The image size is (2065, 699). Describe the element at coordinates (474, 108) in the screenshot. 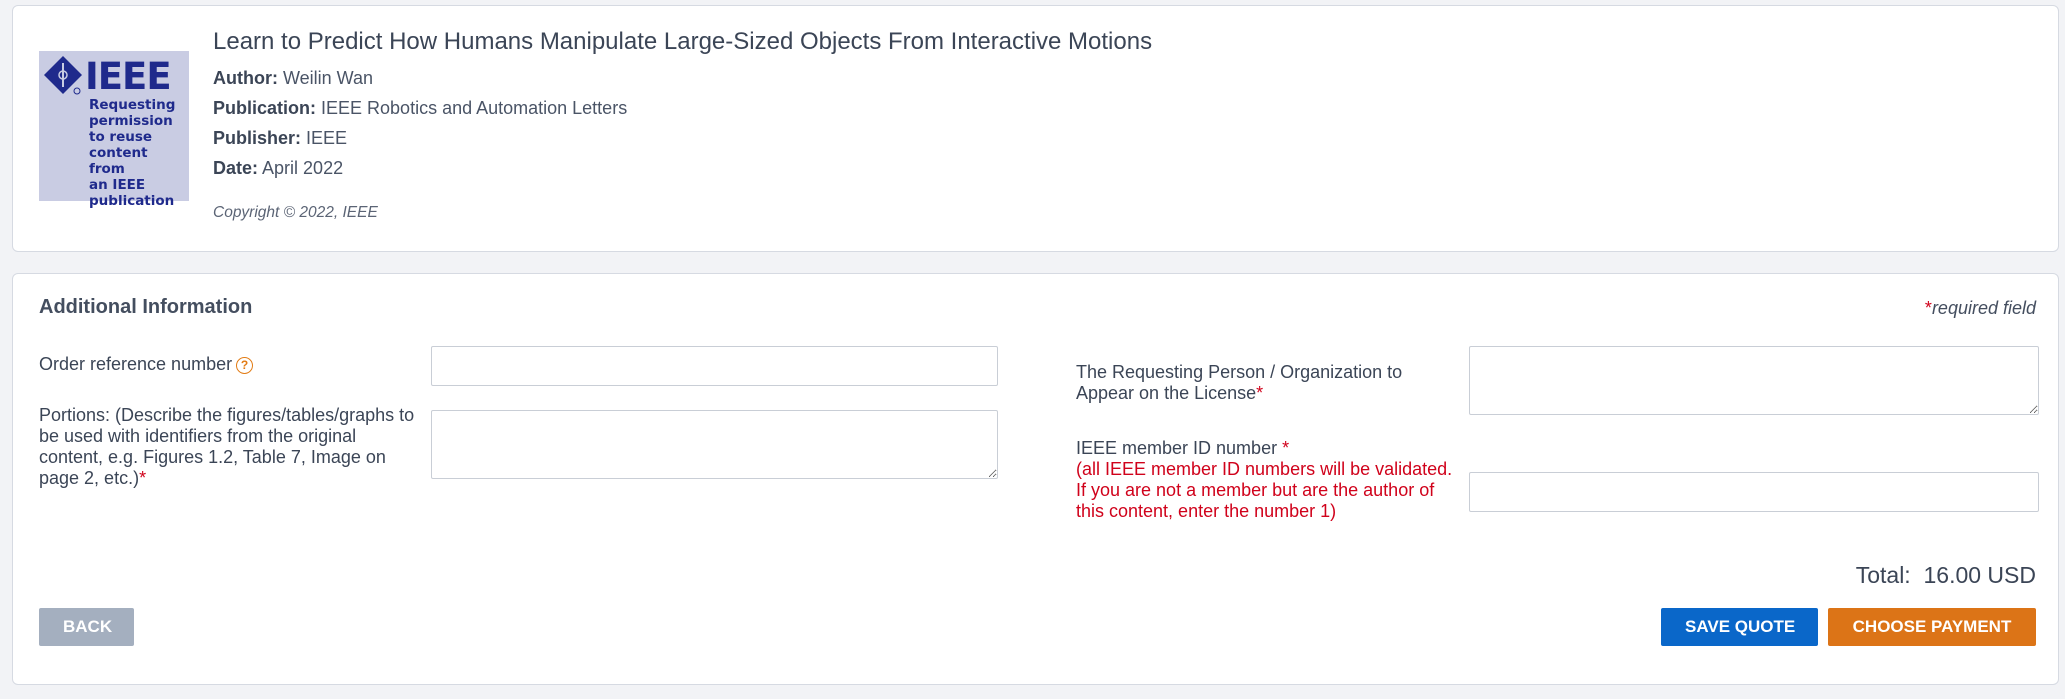

I see `publication-value: IEEE Robotics and Automation Letters` at that location.